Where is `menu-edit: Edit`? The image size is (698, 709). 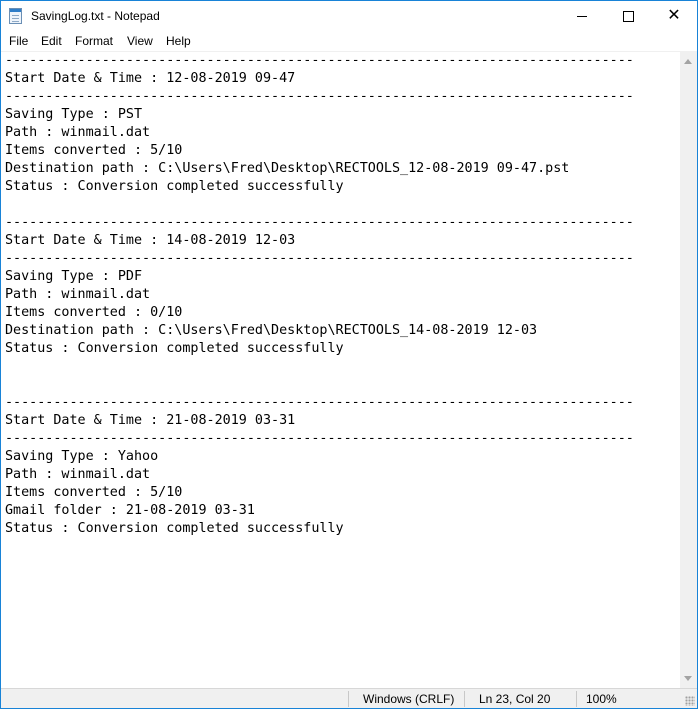
menu-edit: Edit is located at coordinates (51, 41).